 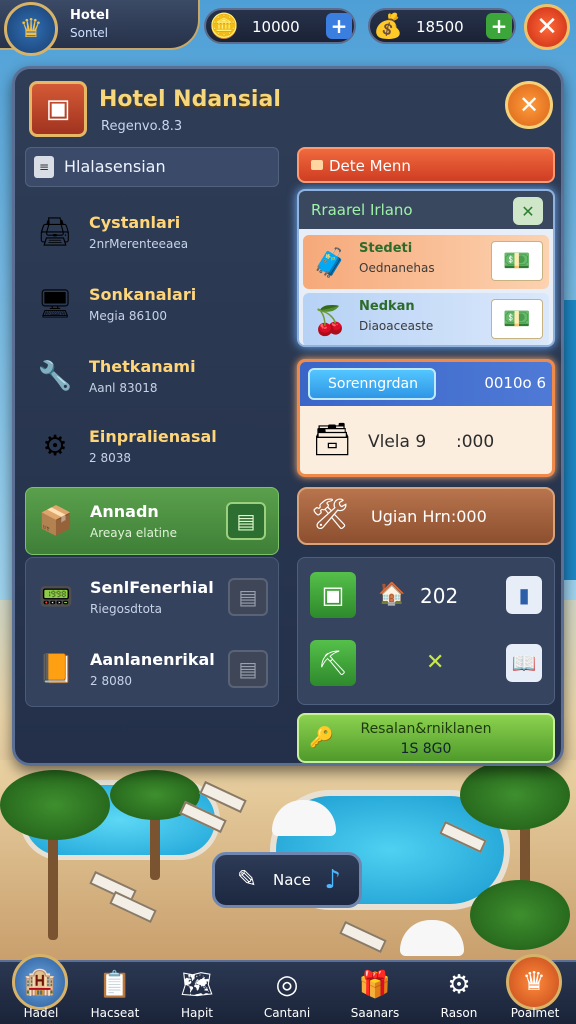 What do you see at coordinates (124, 511) in the screenshot?
I see `facility-title: Annadn` at bounding box center [124, 511].